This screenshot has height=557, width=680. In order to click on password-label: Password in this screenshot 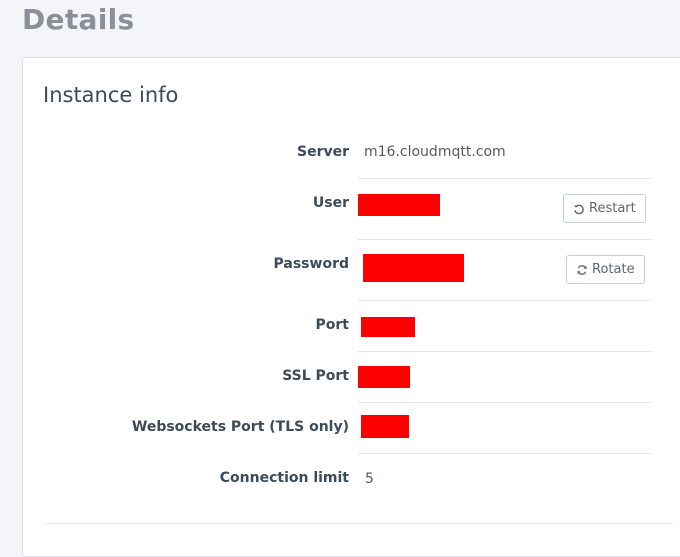, I will do `click(311, 264)`.